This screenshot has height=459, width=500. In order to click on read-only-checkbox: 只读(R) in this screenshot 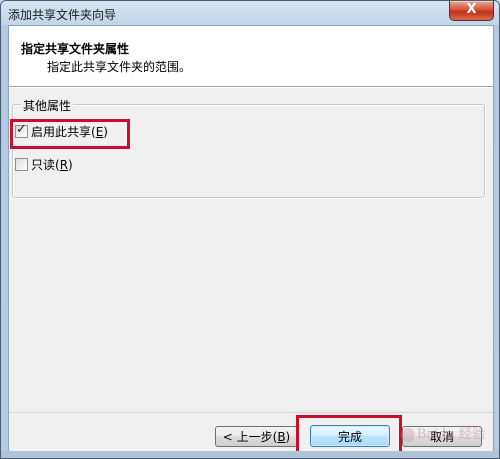, I will do `click(44, 164)`.